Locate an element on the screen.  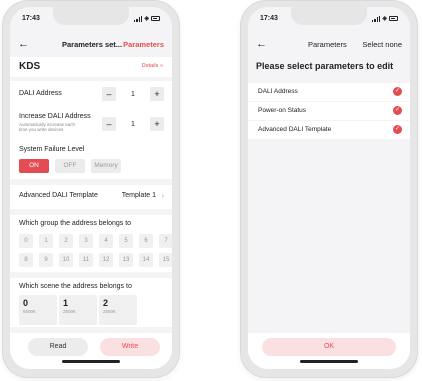
group-item: 14 is located at coordinates (146, 260).